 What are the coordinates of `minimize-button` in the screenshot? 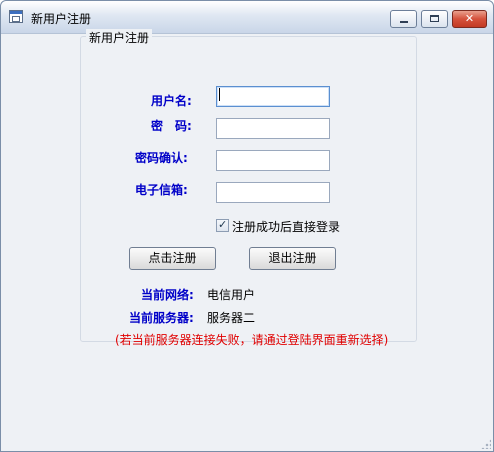 It's located at (403, 19).